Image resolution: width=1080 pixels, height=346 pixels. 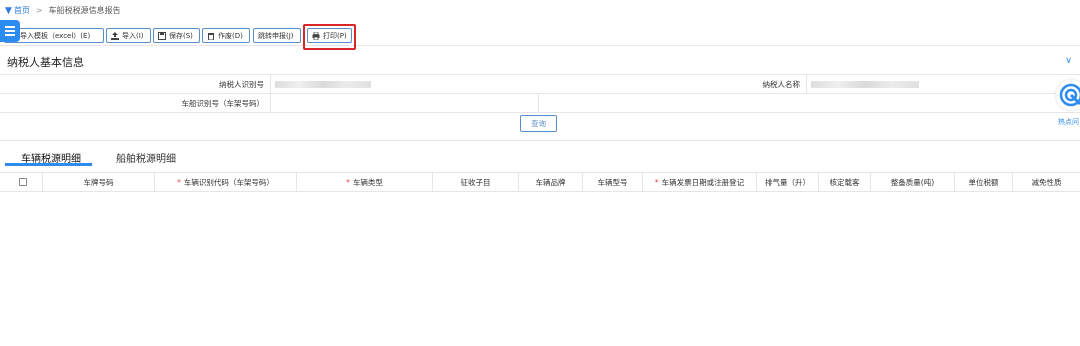 What do you see at coordinates (912, 182) in the screenshot?
I see `column-header: 整备质量(吨)` at bounding box center [912, 182].